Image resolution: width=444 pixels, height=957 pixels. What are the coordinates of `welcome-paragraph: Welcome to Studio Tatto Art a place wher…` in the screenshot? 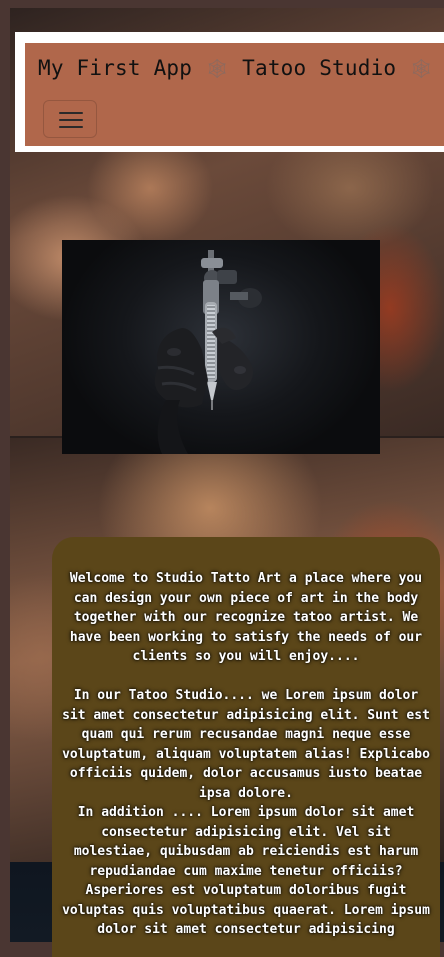 It's located at (246, 617).